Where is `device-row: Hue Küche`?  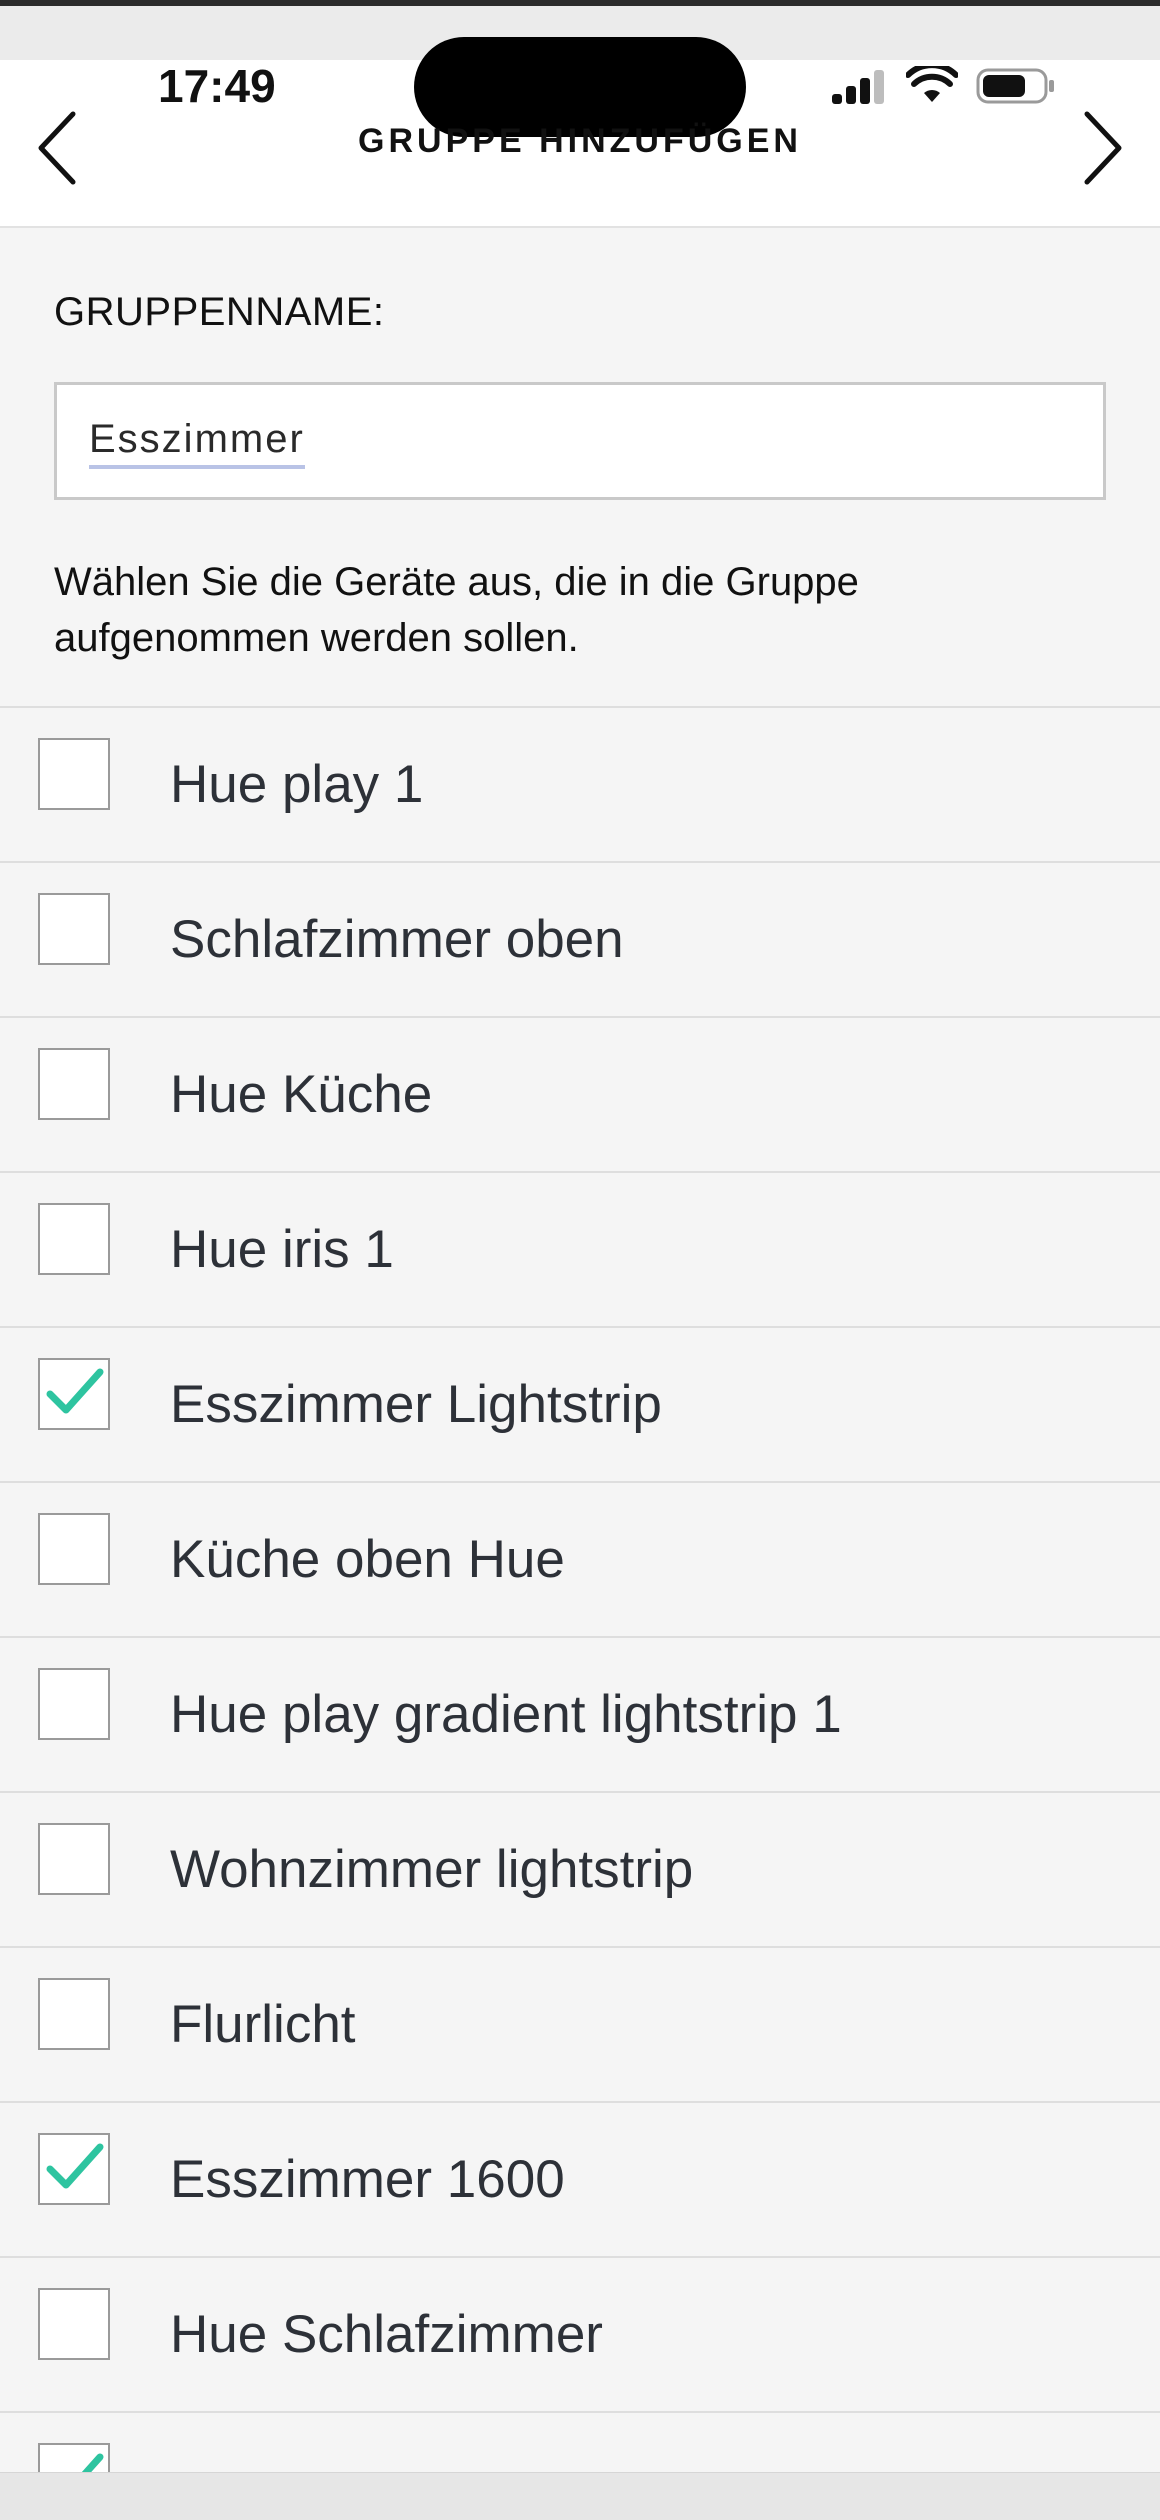
device-row: Hue Küche is located at coordinates (580, 1095).